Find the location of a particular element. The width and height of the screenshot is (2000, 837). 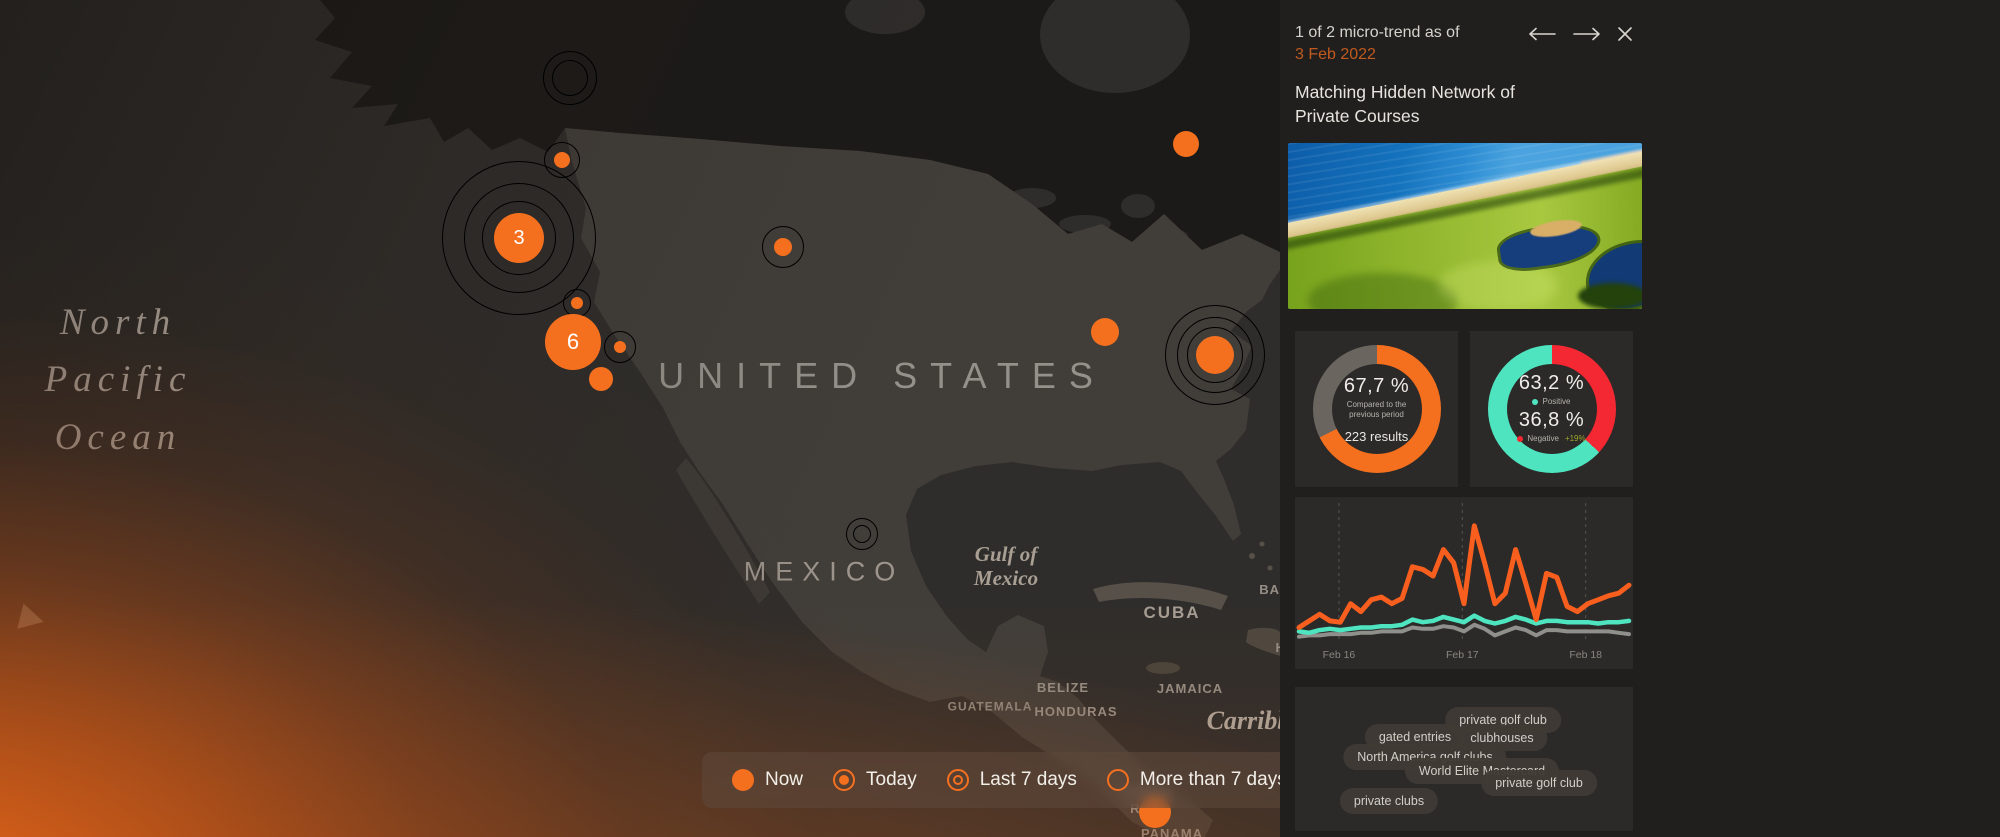

trend-line-chart: Feb 16 Feb 17 Feb 18 is located at coordinates (1464, 583).